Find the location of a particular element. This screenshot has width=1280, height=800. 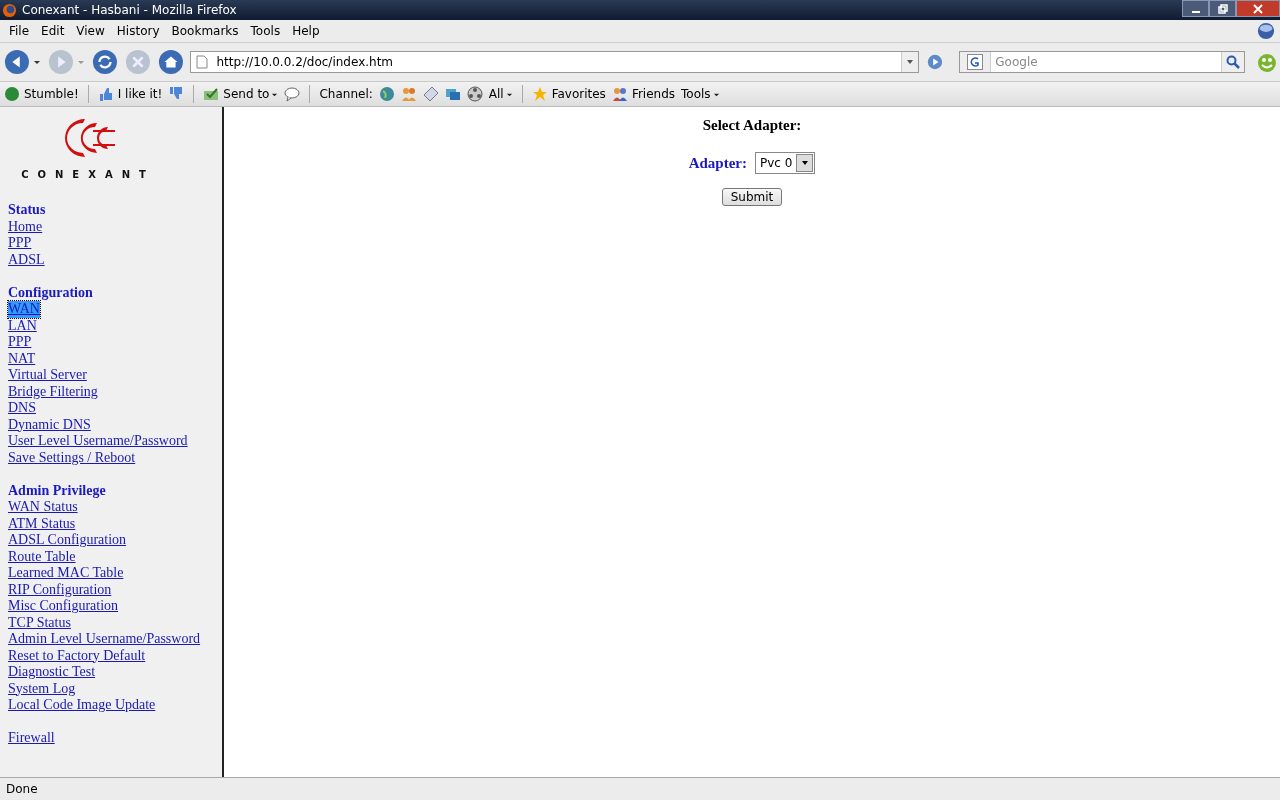

channel-label: Channel: is located at coordinates (346, 94).